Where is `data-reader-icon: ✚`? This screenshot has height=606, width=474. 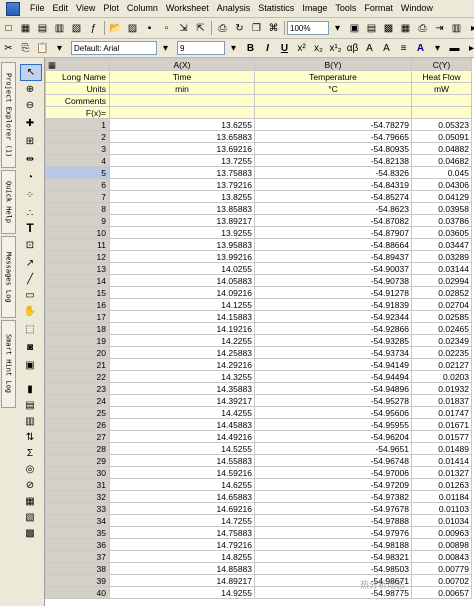 data-reader-icon: ✚ is located at coordinates (30, 123).